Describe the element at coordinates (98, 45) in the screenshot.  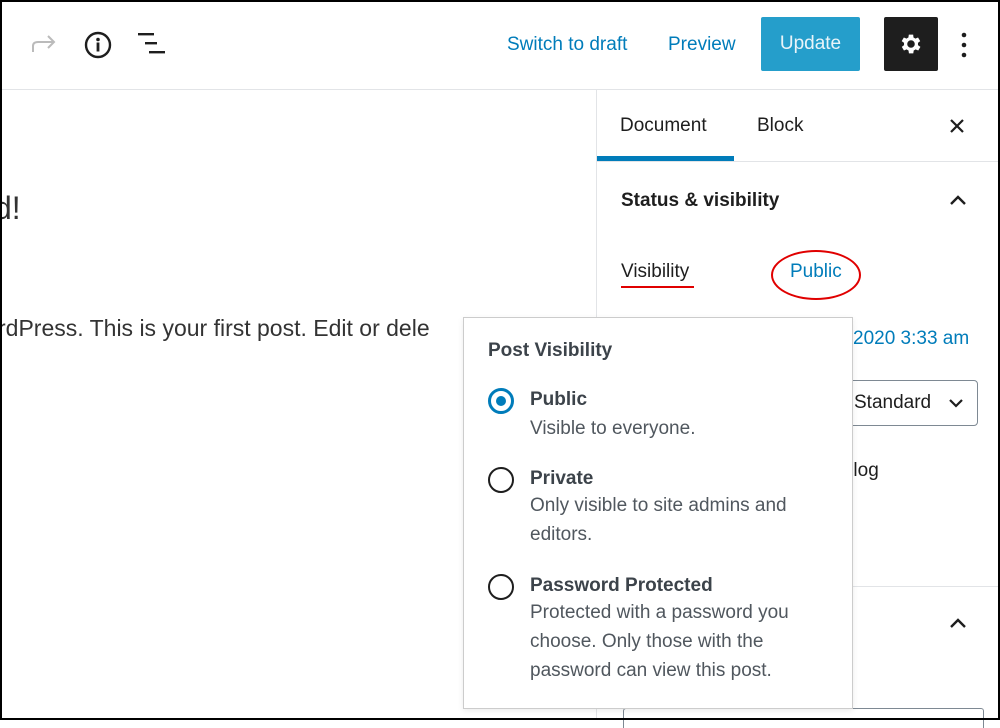
I see `info-icon` at that location.